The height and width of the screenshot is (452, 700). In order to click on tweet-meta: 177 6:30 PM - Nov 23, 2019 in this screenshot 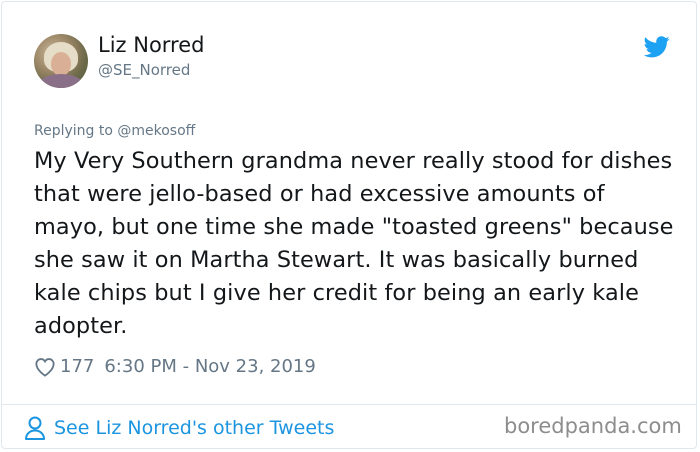, I will do `click(175, 366)`.